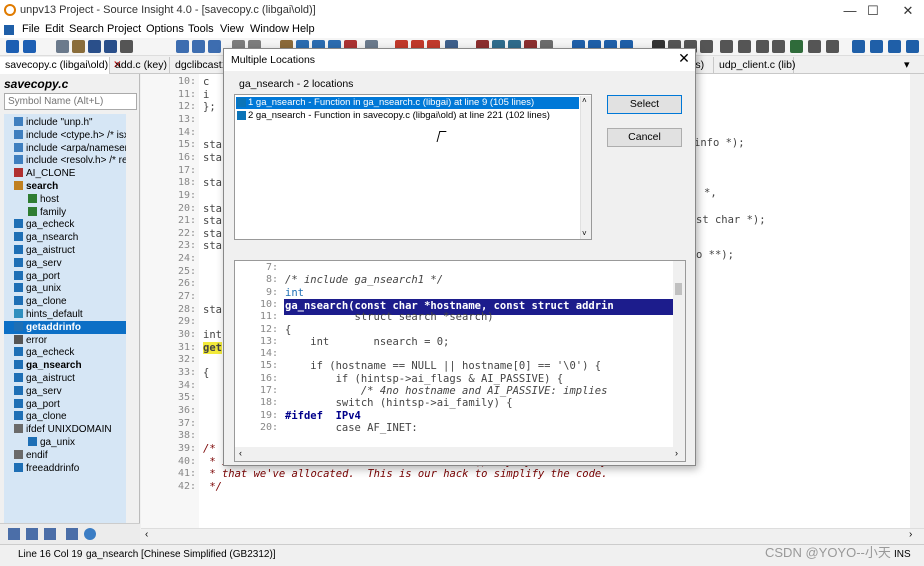 This screenshot has width=924, height=566. Describe the element at coordinates (762, 46) in the screenshot. I see `shield-icon` at that location.